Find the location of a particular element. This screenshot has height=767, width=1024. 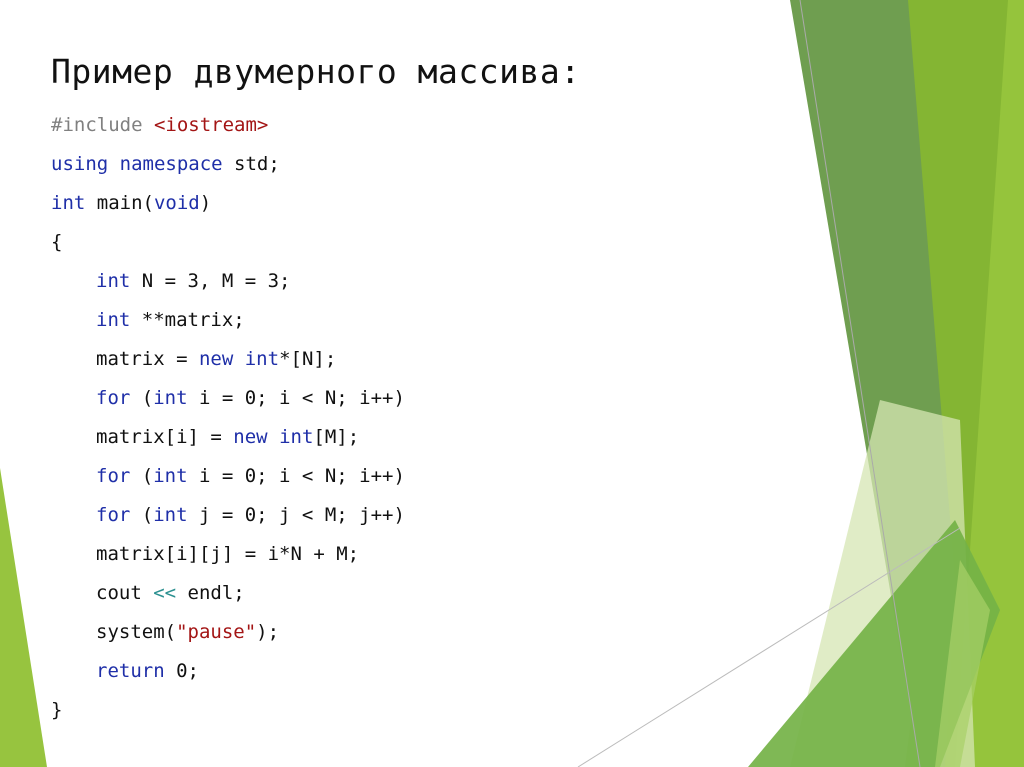

code-line: int N = 3, M = 3; is located at coordinates (228, 283).